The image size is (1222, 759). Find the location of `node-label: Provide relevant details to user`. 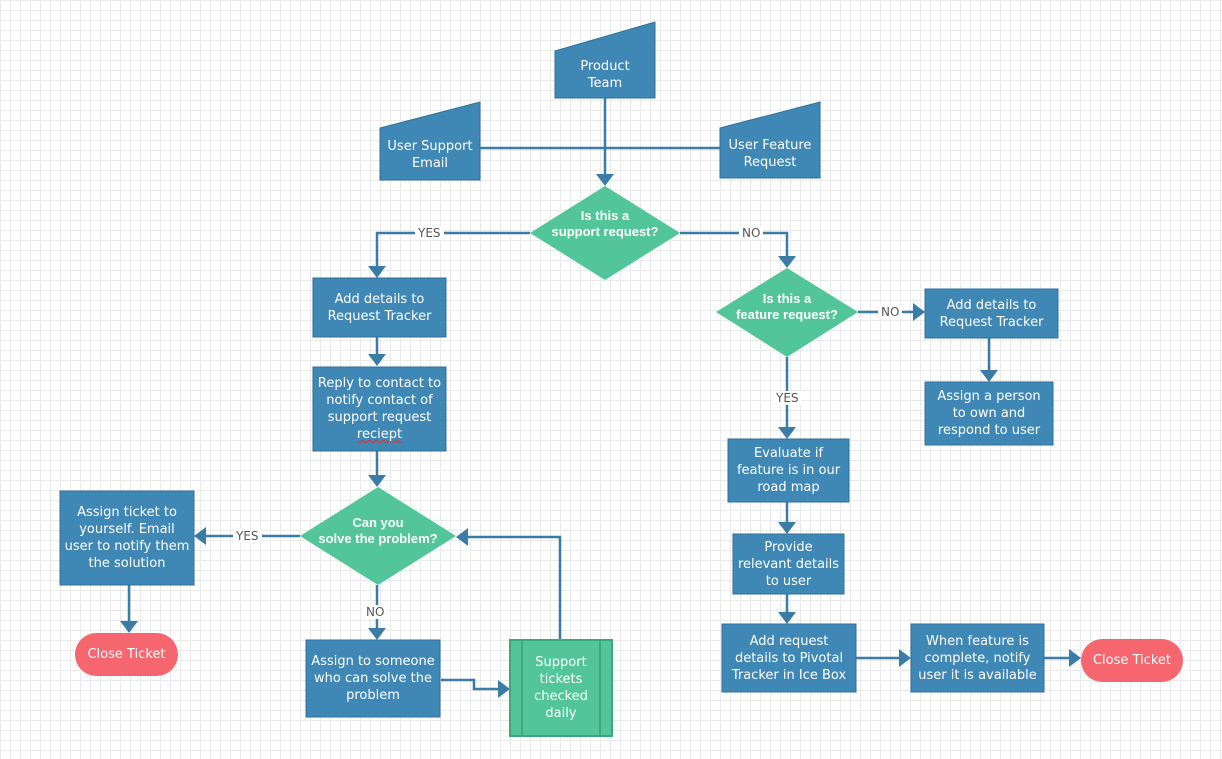

node-label: Provide relevant details to user is located at coordinates (788, 564).